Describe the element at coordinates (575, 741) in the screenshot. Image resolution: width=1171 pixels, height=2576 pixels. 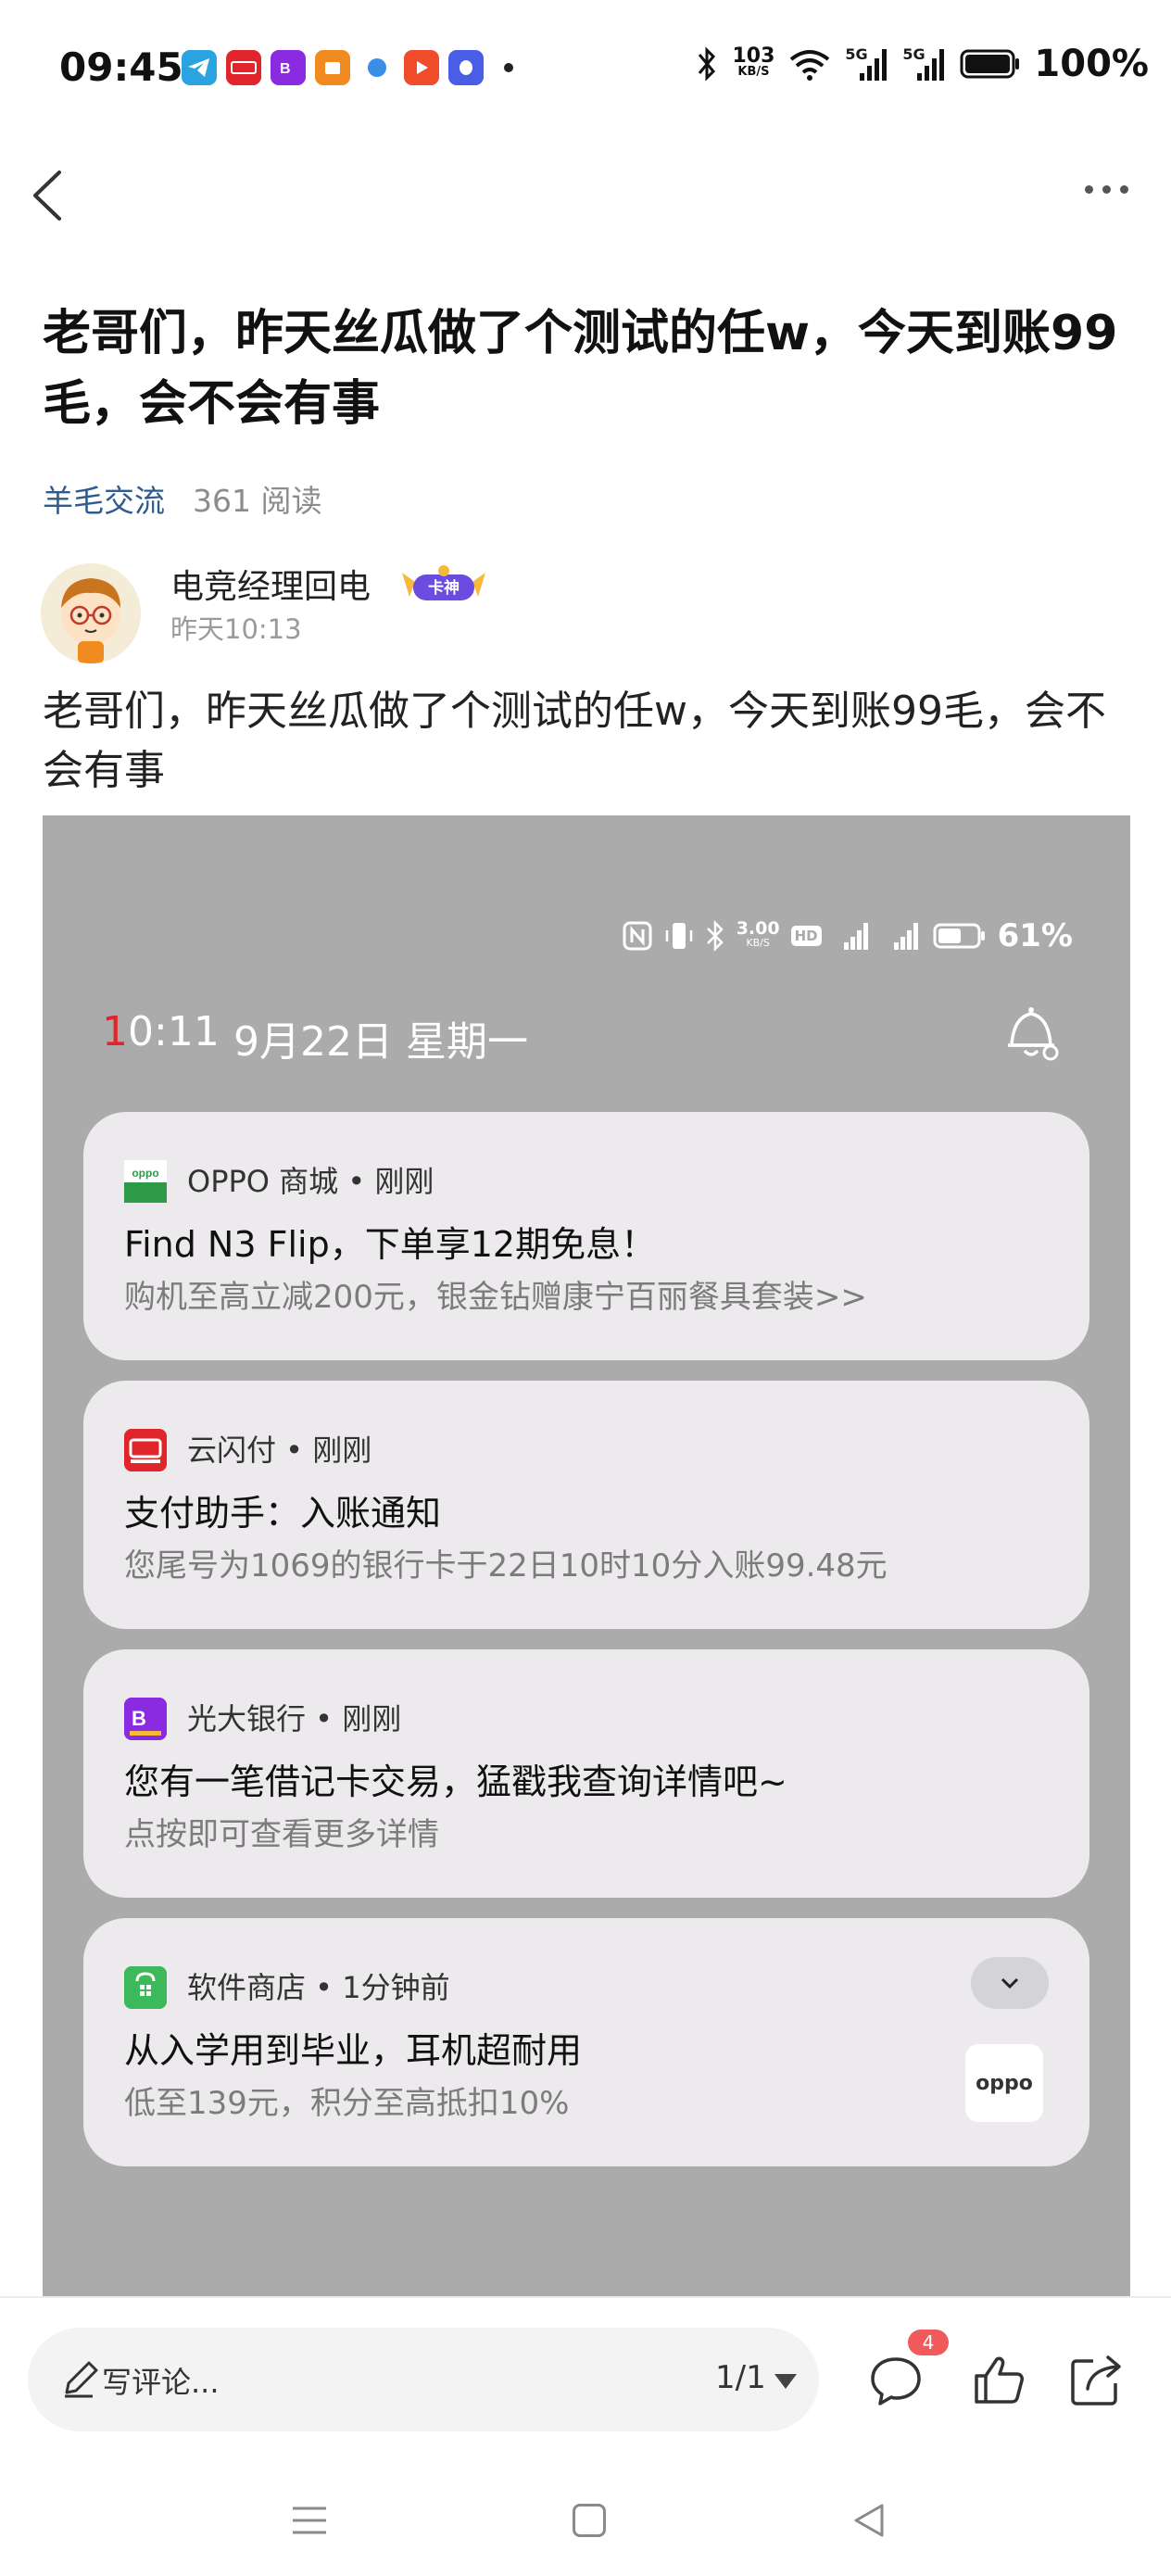
I see `post-body: 老哥们，昨天丝瓜做了个测试的任w，今天到账99毛，会不会有事` at that location.